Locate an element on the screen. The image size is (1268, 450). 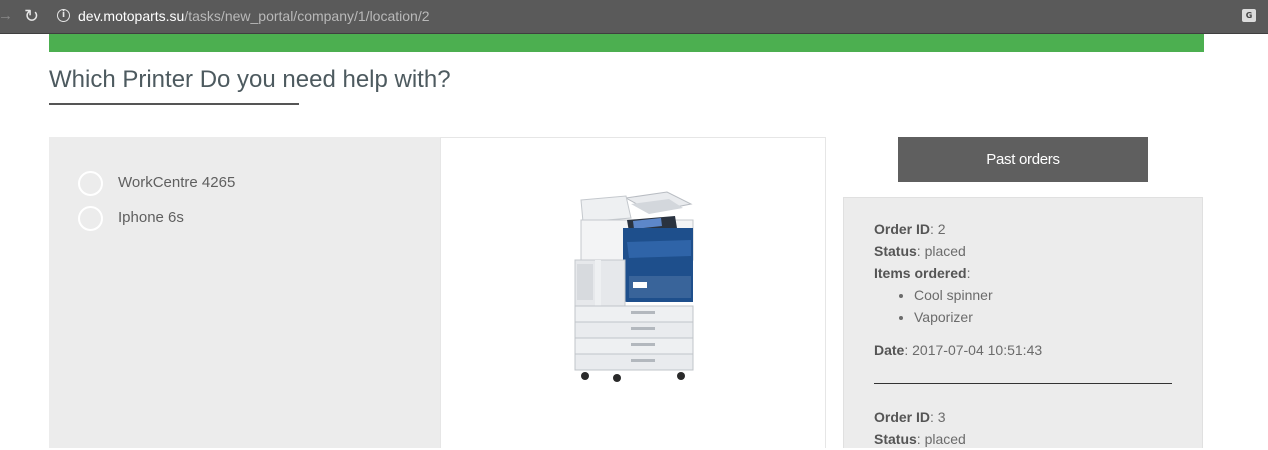
order-card: Order ID: 3 Status: placed is located at coordinates (920, 428).